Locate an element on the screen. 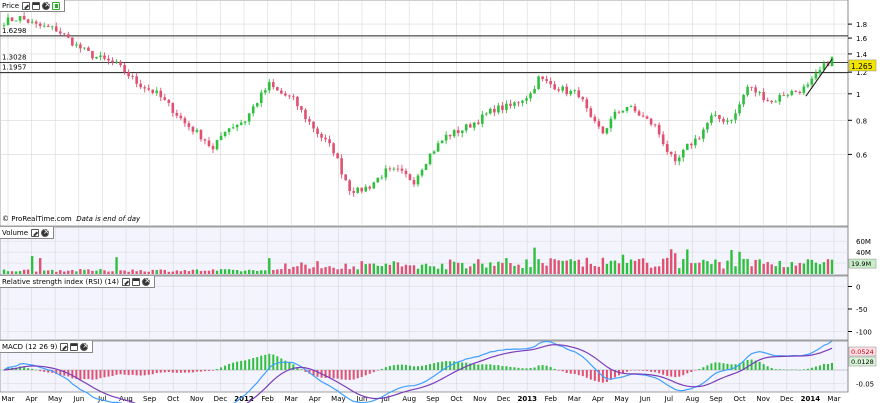 This screenshot has height=403, width=880. macd-panel-title: MACD (12 26 9) is located at coordinates (30, 346).